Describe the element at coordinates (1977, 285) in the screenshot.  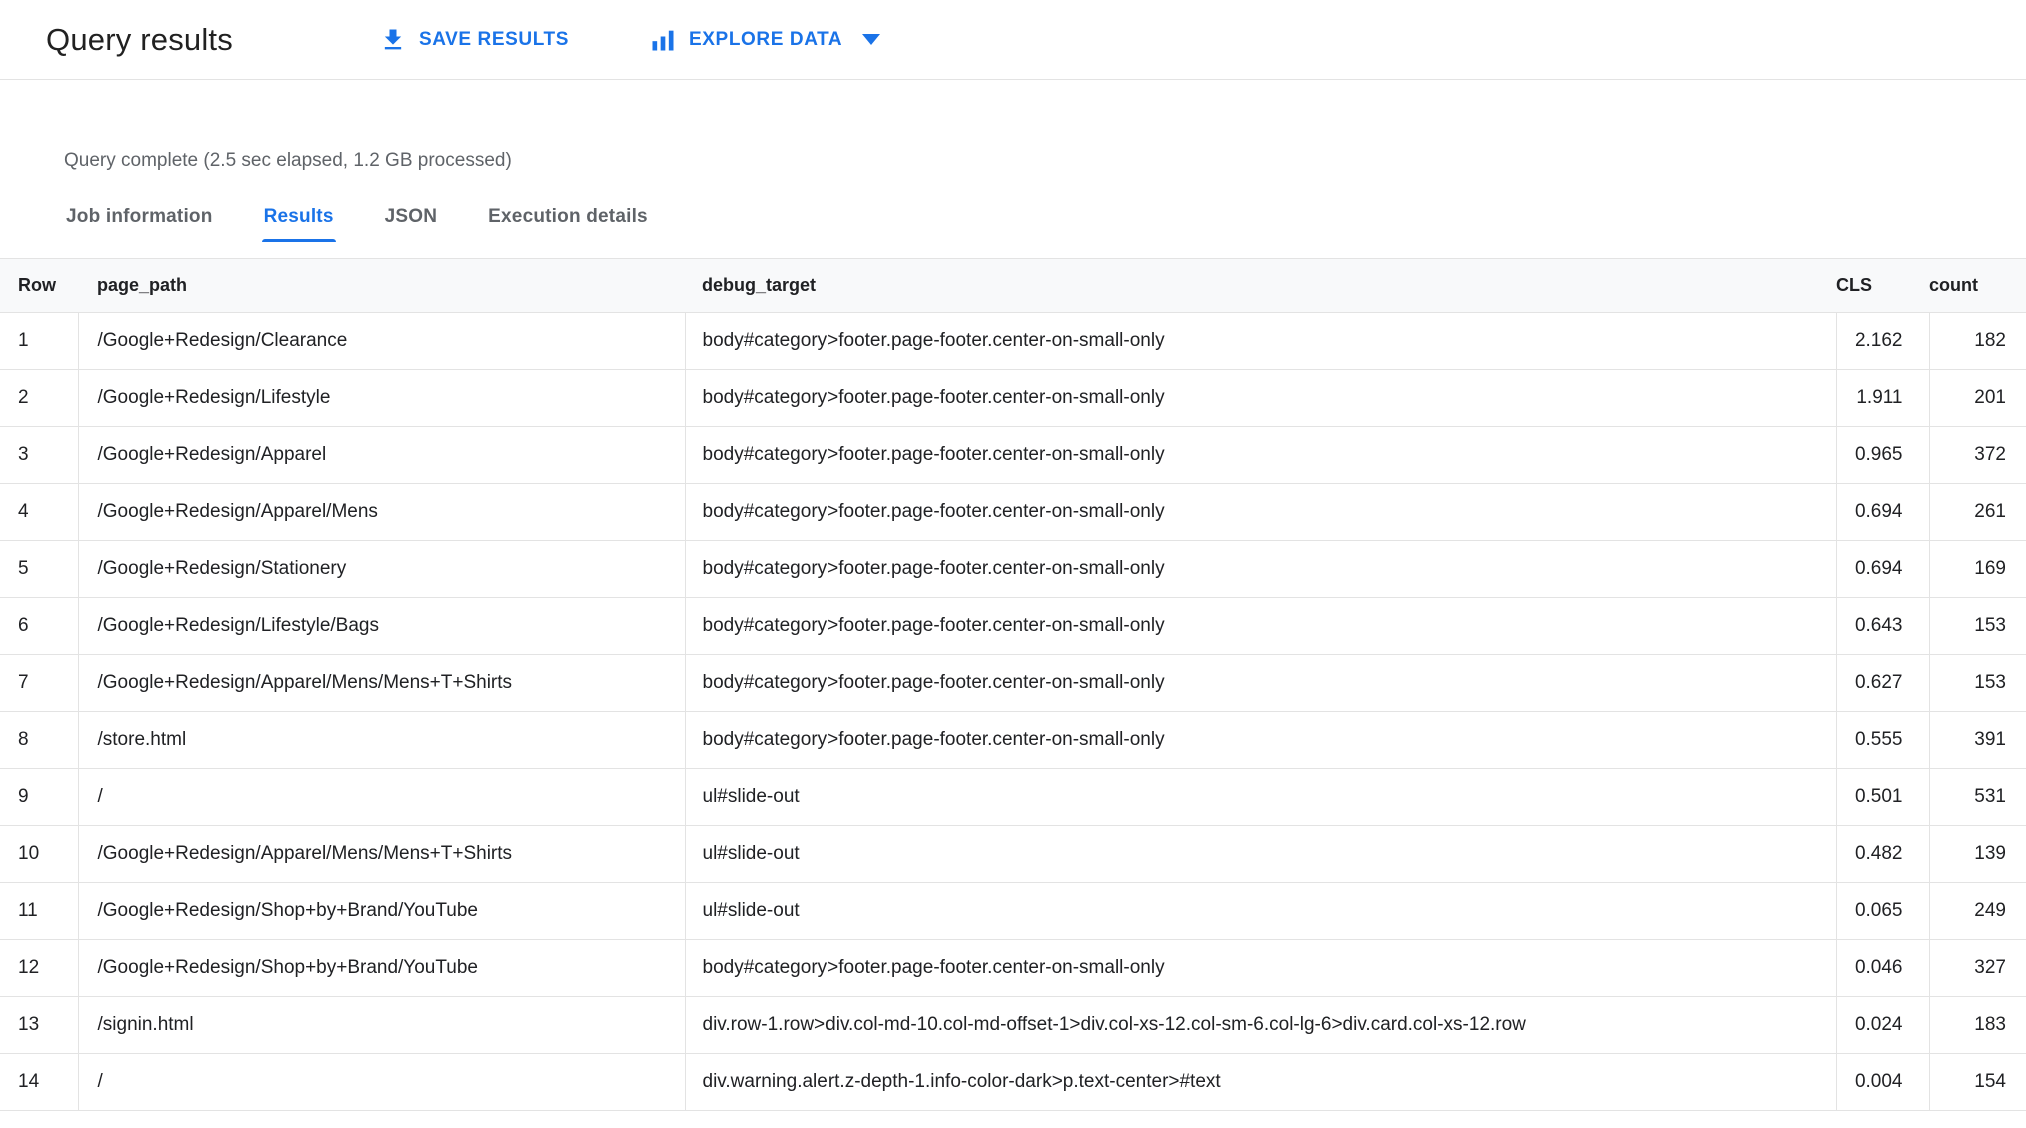
I see `column-header-count: count` at that location.